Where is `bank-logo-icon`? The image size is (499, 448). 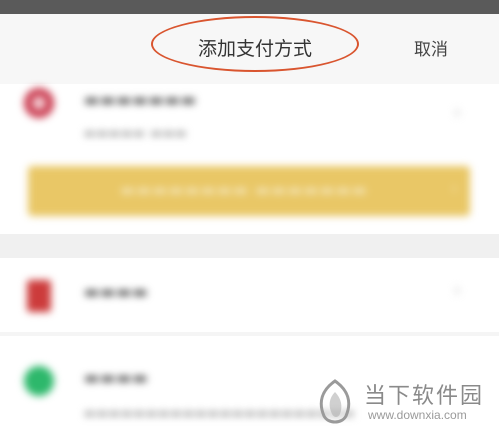
bank-logo-icon is located at coordinates (39, 103).